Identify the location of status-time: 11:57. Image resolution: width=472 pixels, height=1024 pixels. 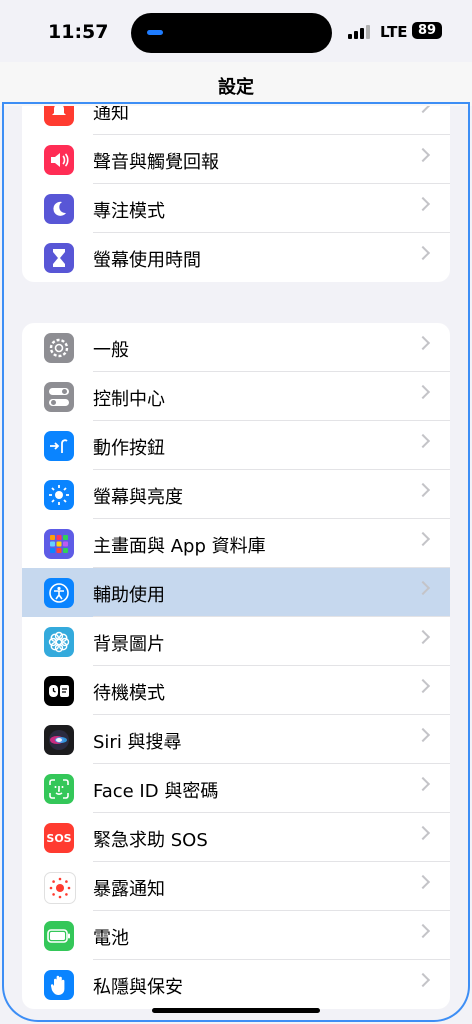
(78, 32).